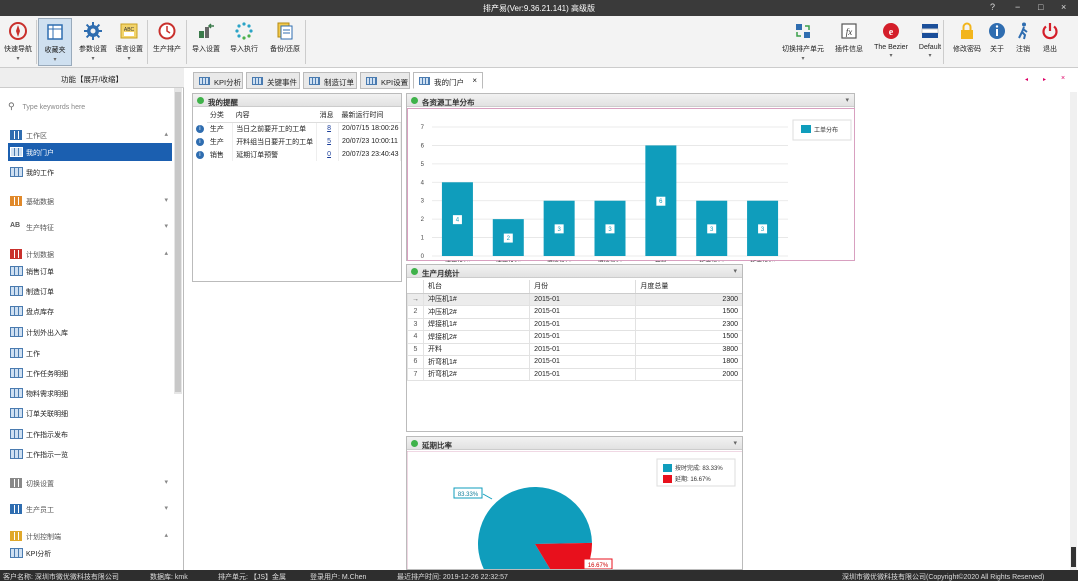 The width and height of the screenshot is (1078, 582). I want to click on monthly-cell: 2015-01, so click(582, 374).